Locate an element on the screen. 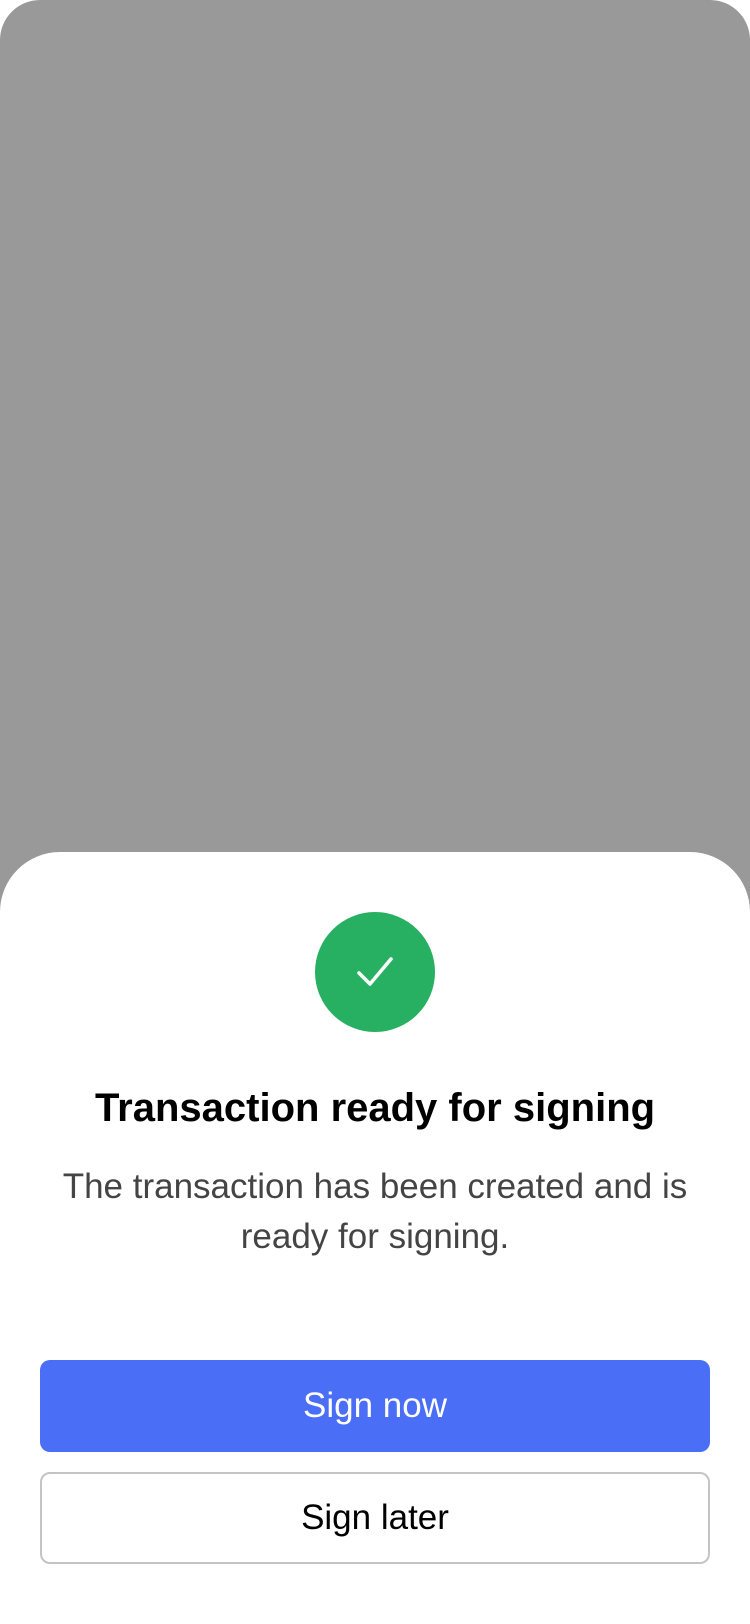  sign-now-button: Sign now is located at coordinates (375, 1406).